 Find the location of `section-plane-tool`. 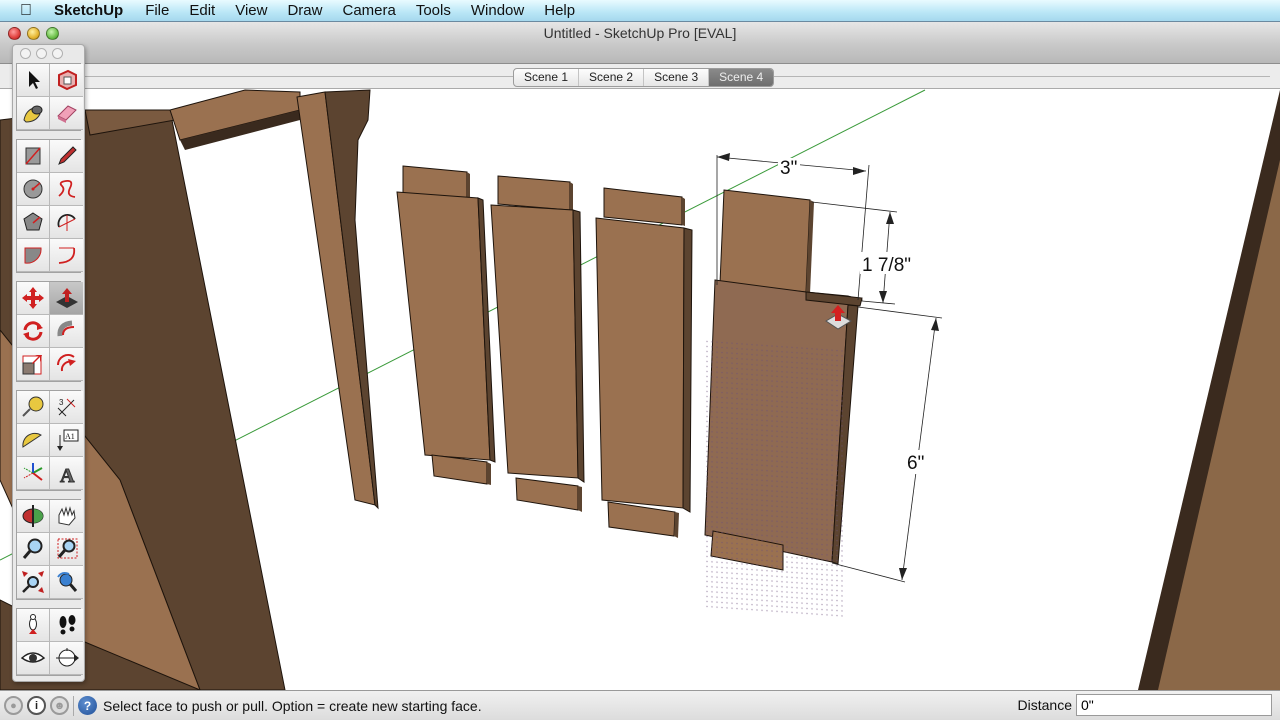

section-plane-tool is located at coordinates (66, 658).